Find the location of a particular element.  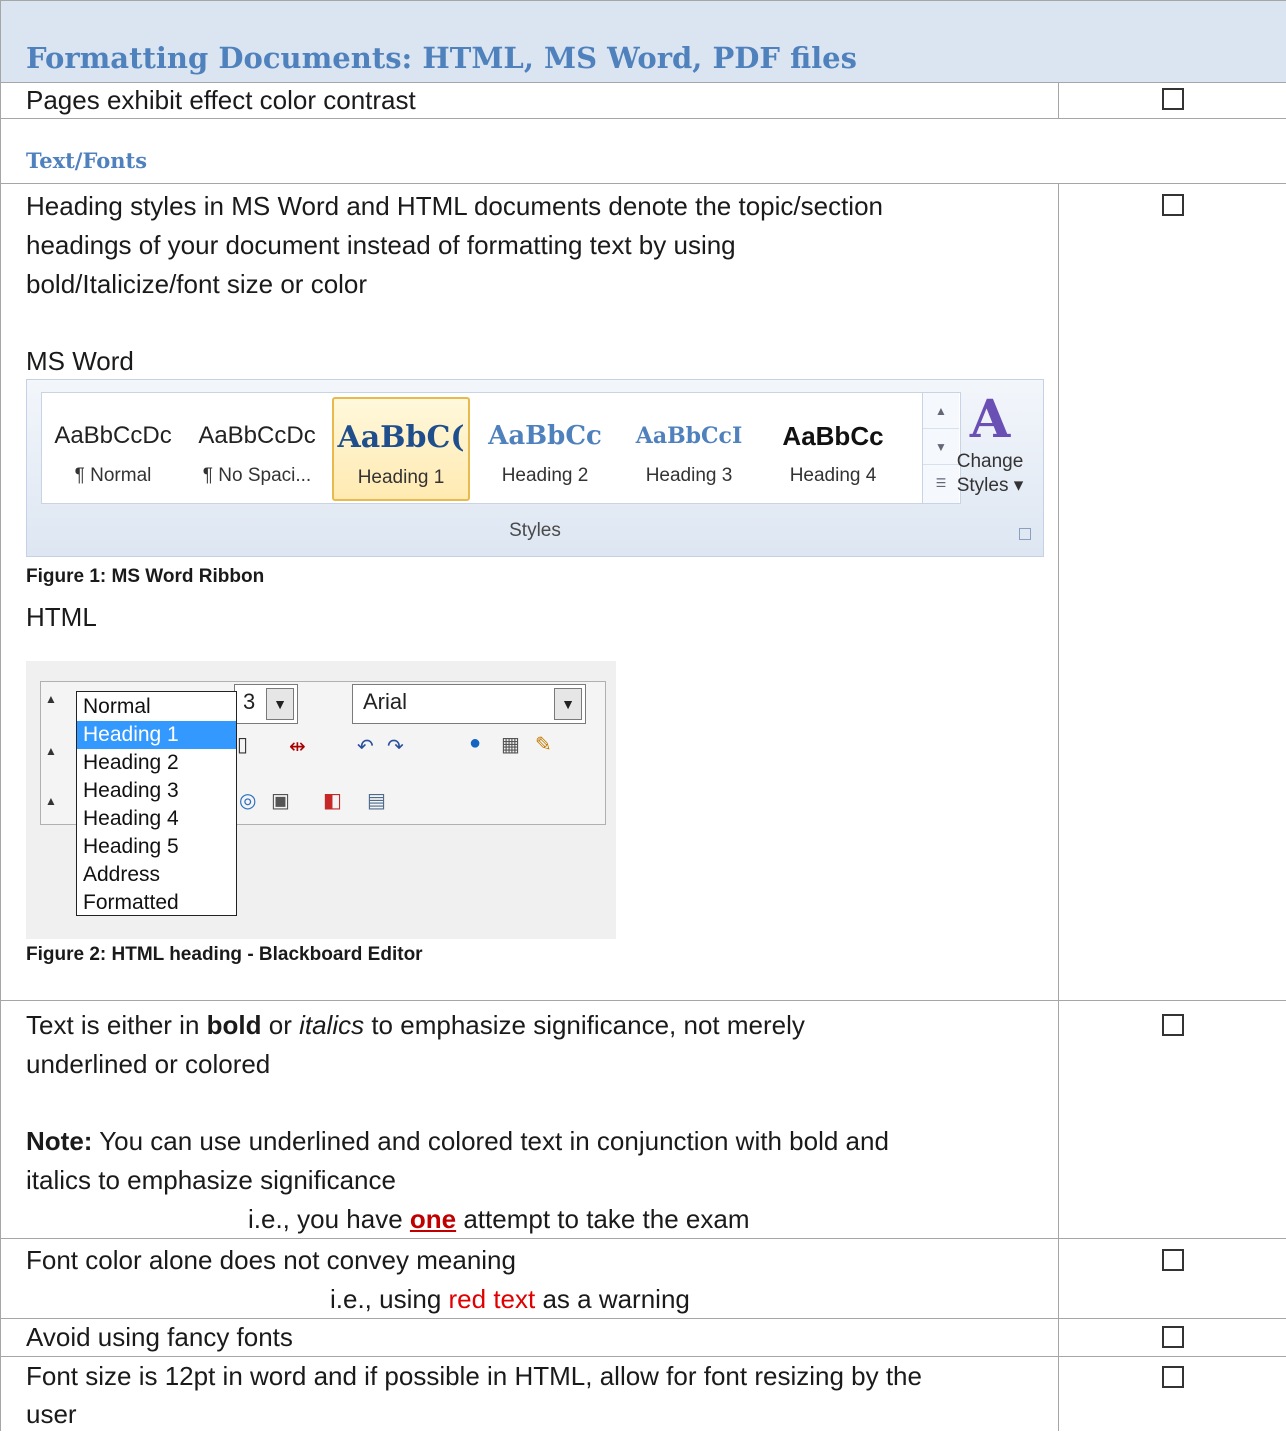

style-name: Heading 3 is located at coordinates (689, 475).